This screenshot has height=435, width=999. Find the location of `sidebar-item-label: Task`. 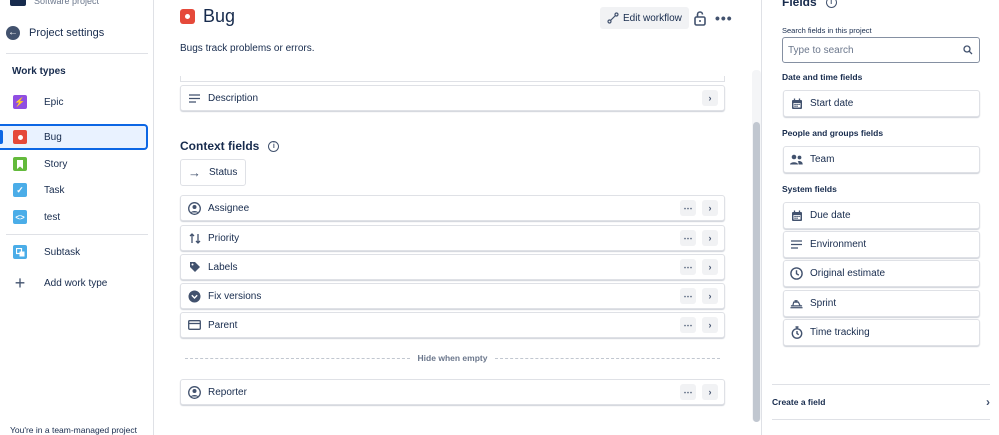

sidebar-item-label: Task is located at coordinates (54, 190).